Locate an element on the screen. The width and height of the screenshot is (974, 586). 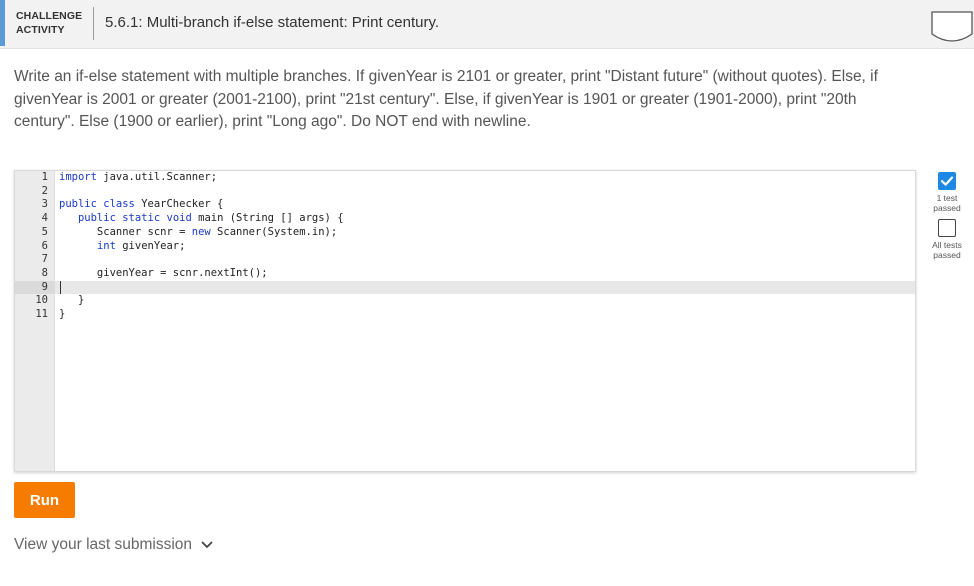
code-line-text: givenYear = scnr.nextInt(); is located at coordinates (163, 272).